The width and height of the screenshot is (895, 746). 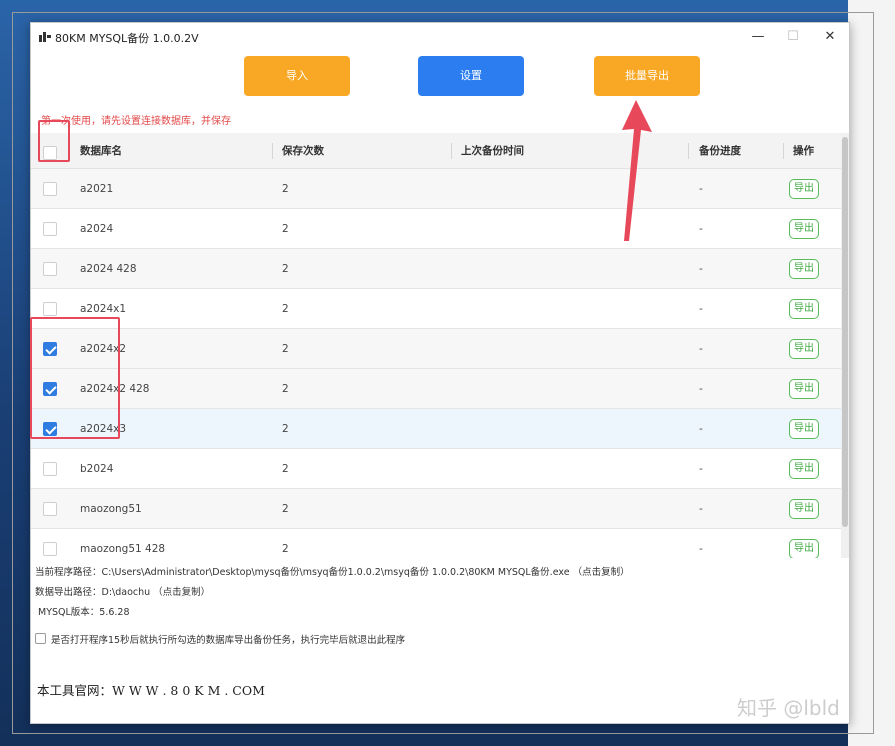 I want to click on table-header: 数据库名 保存次数 上次备份时间 备份进度 操作, so click(x=436, y=151).